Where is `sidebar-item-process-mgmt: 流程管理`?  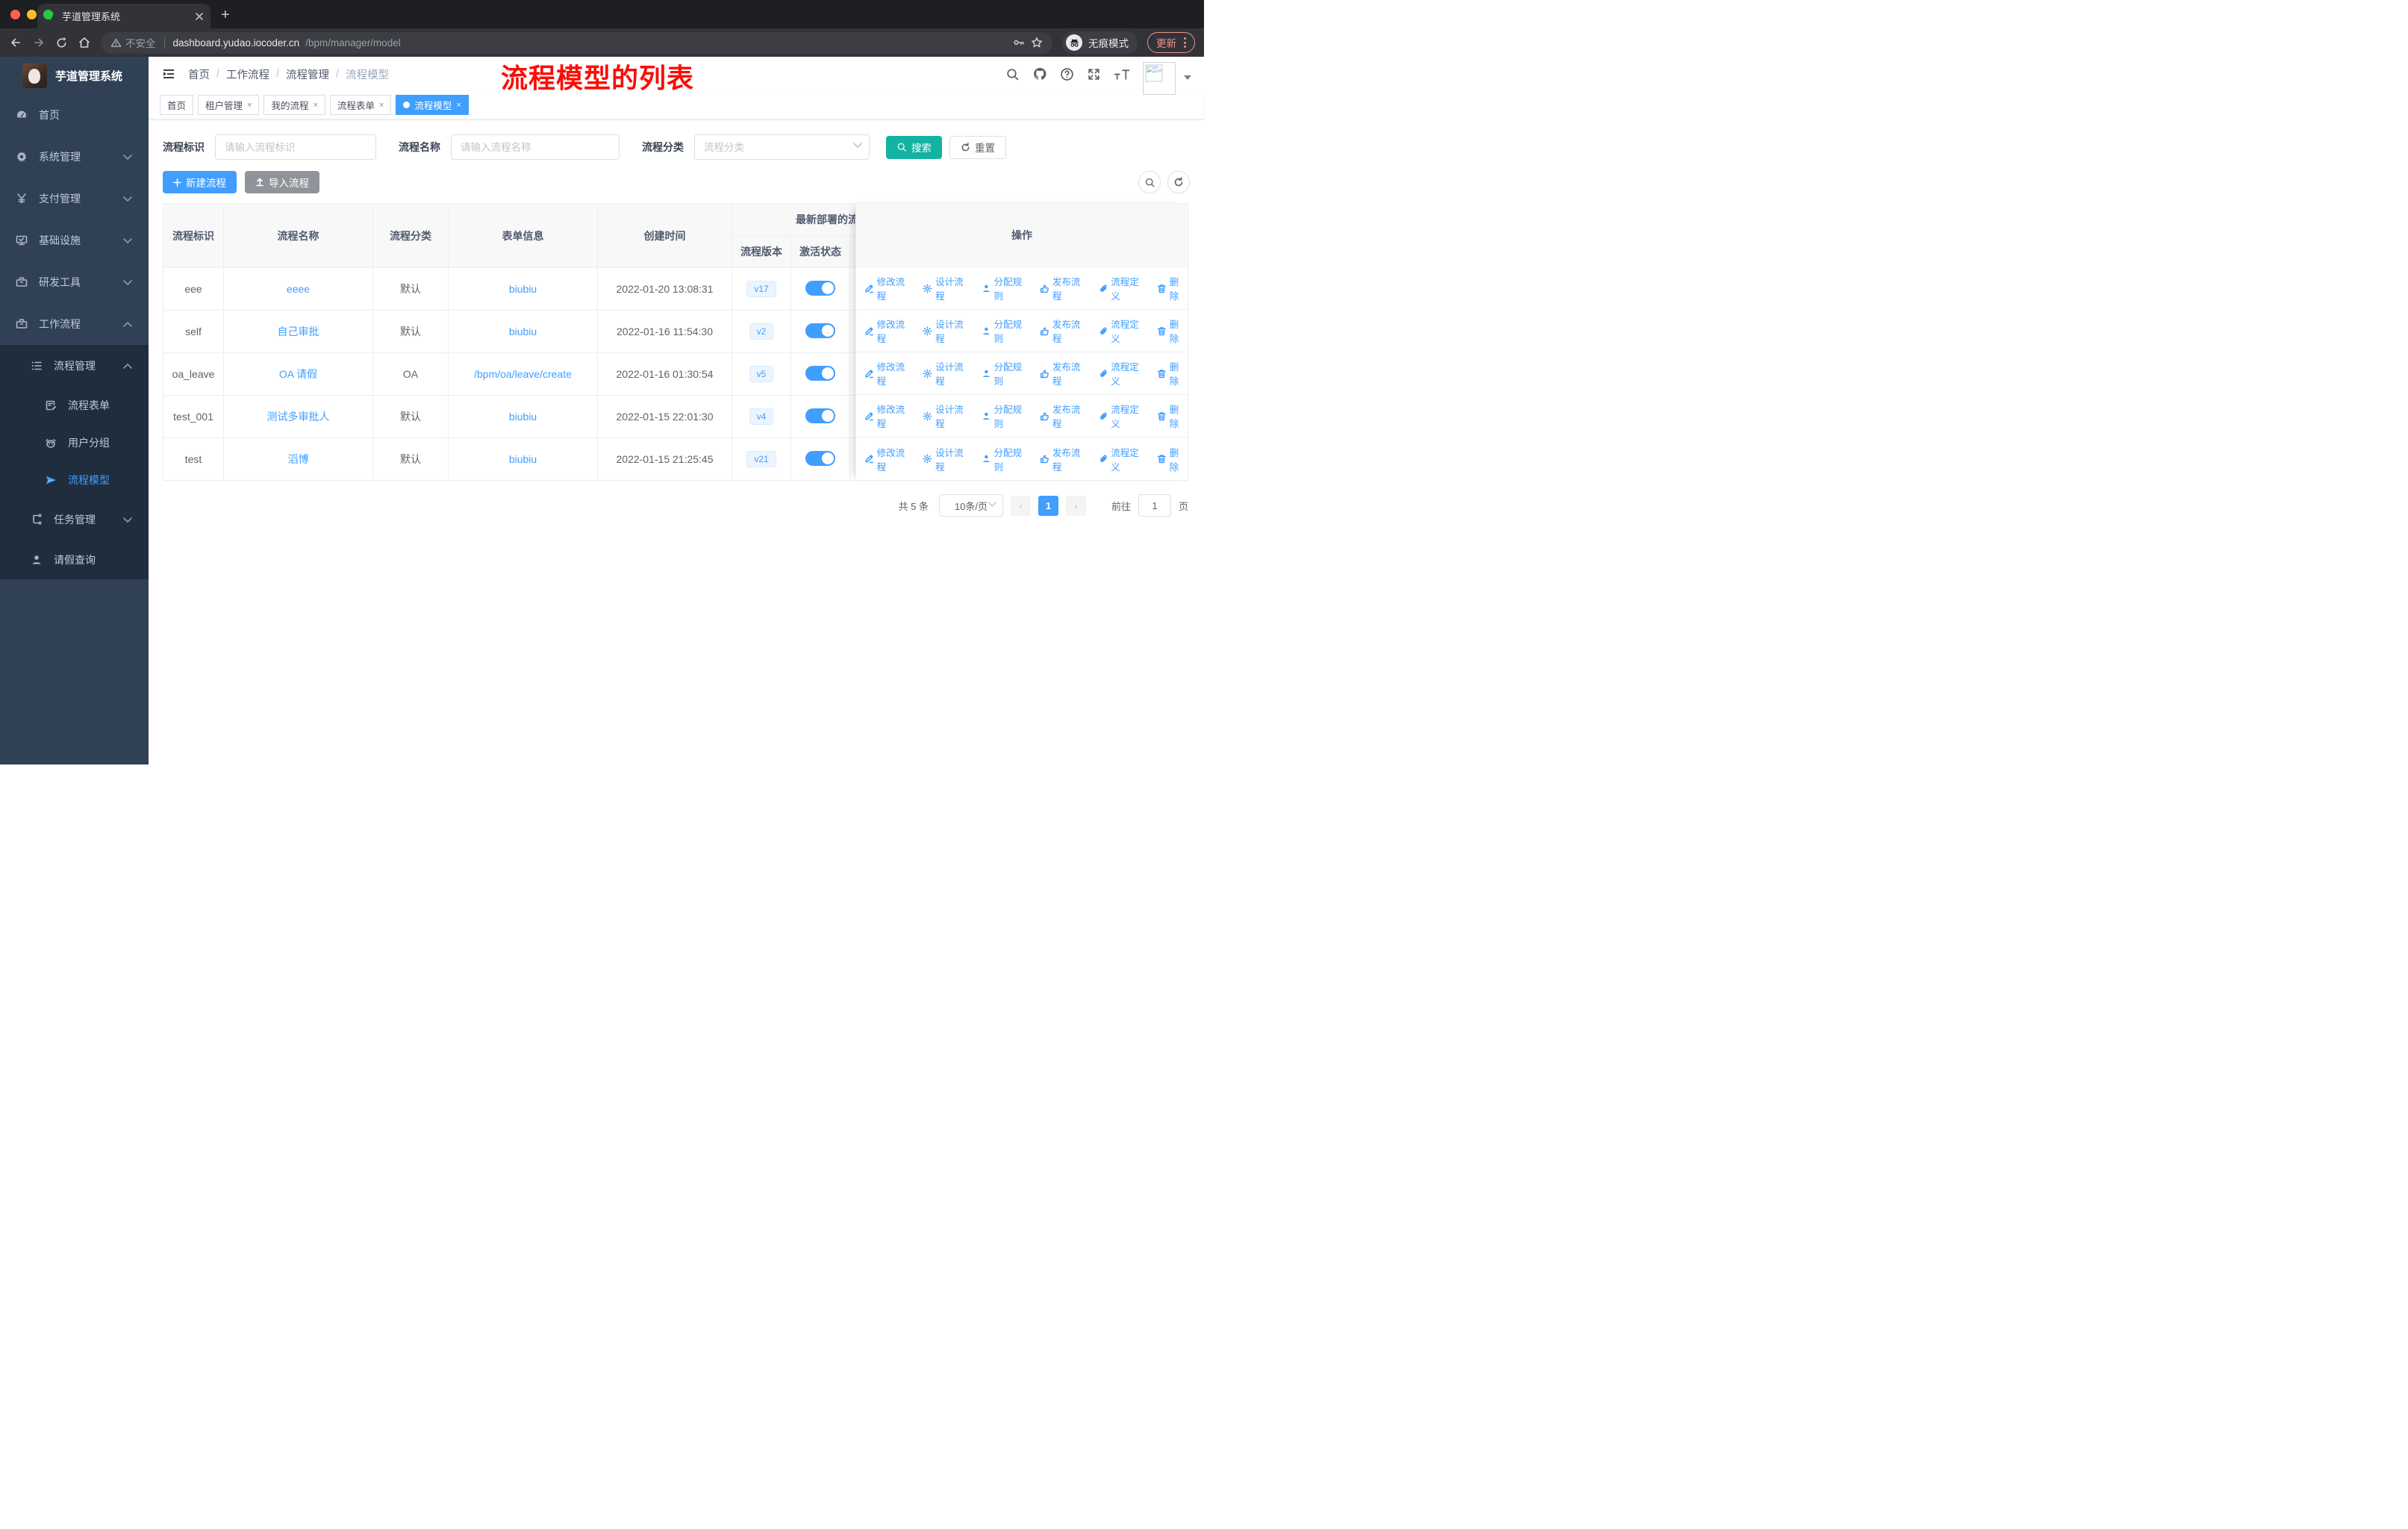 sidebar-item-process-mgmt: 流程管理 is located at coordinates (74, 366).